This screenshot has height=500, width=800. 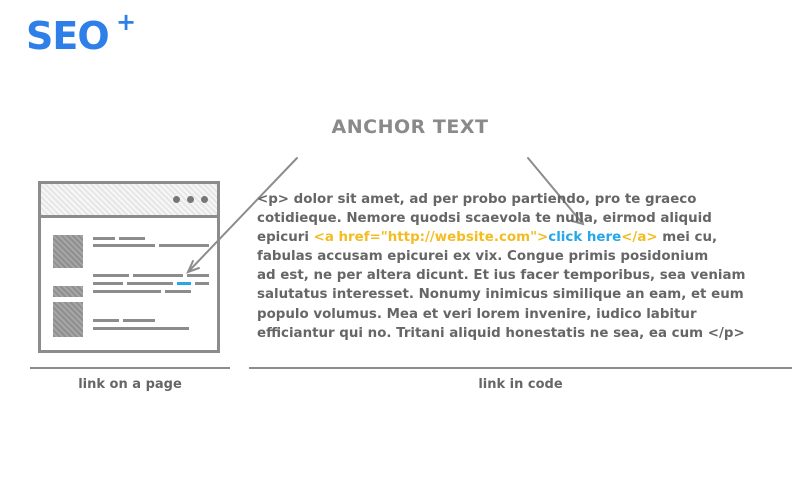 I want to click on divider-right, so click(x=520, y=368).